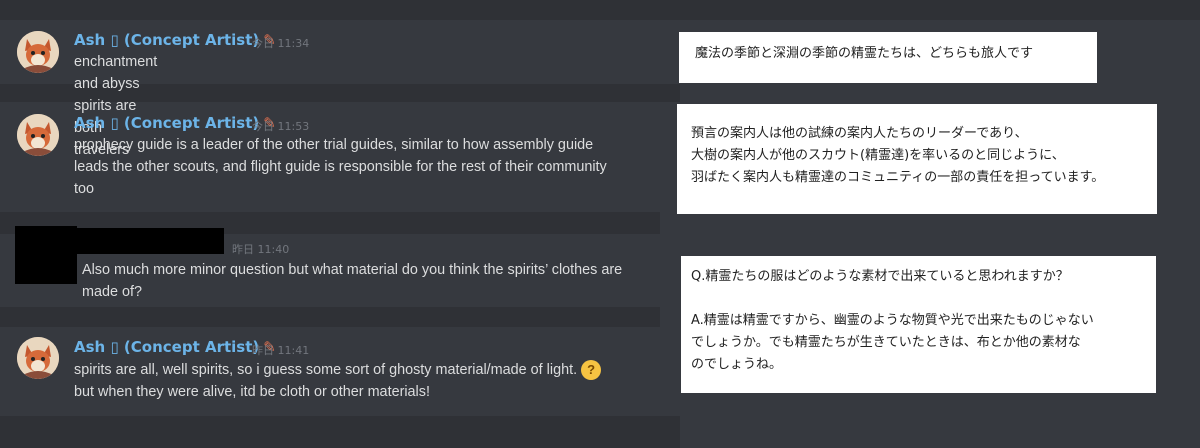  Describe the element at coordinates (261, 249) in the screenshot. I see `timestamp: 昨日 11:40` at that location.